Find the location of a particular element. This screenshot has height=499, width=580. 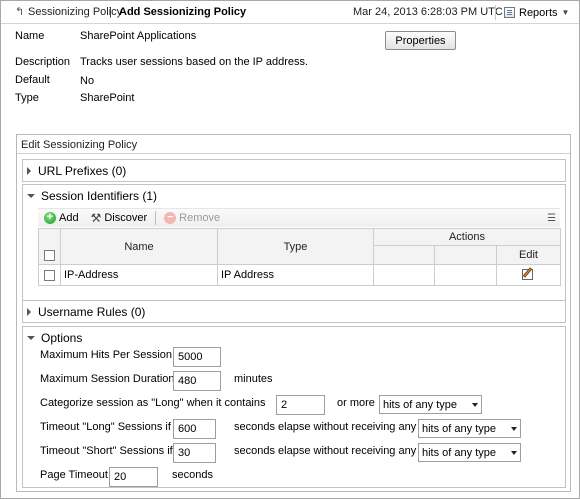

timeout-long-select: hits of any type is located at coordinates (469, 428).